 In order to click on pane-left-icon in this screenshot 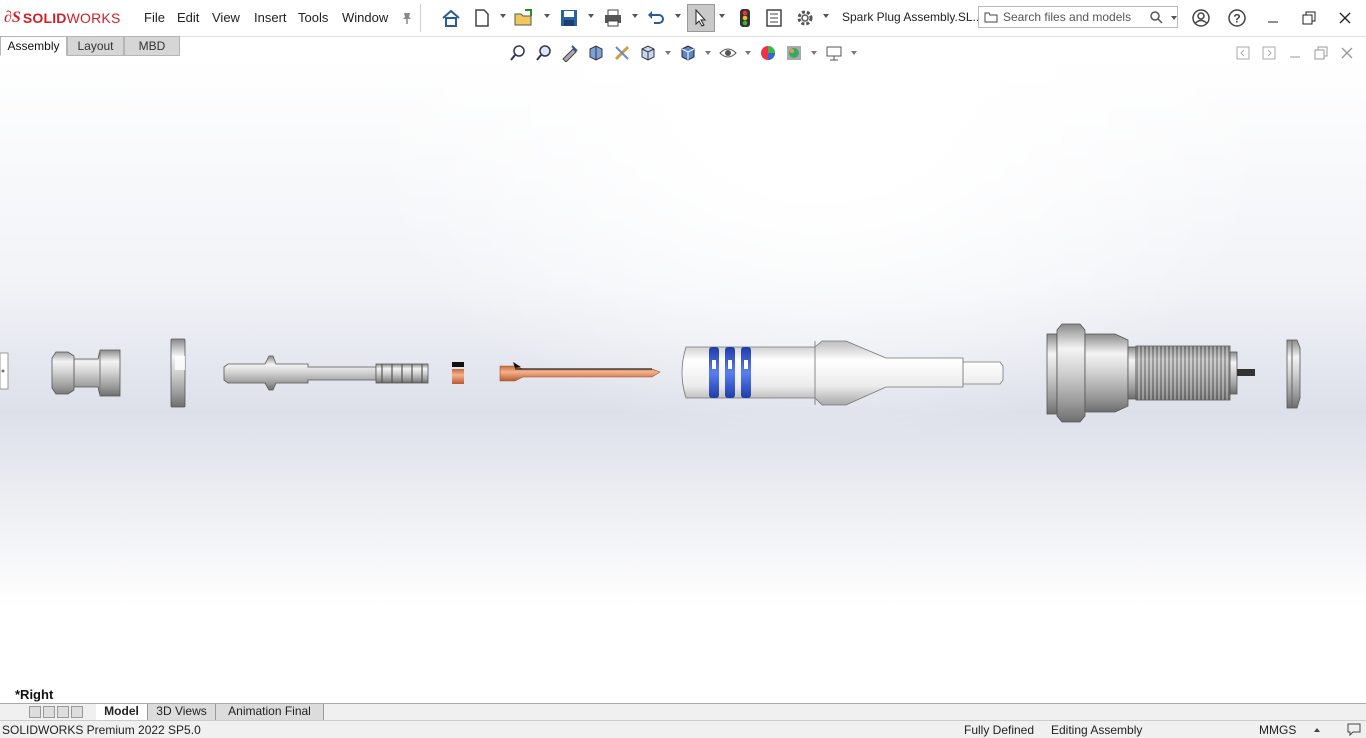, I will do `click(1243, 53)`.